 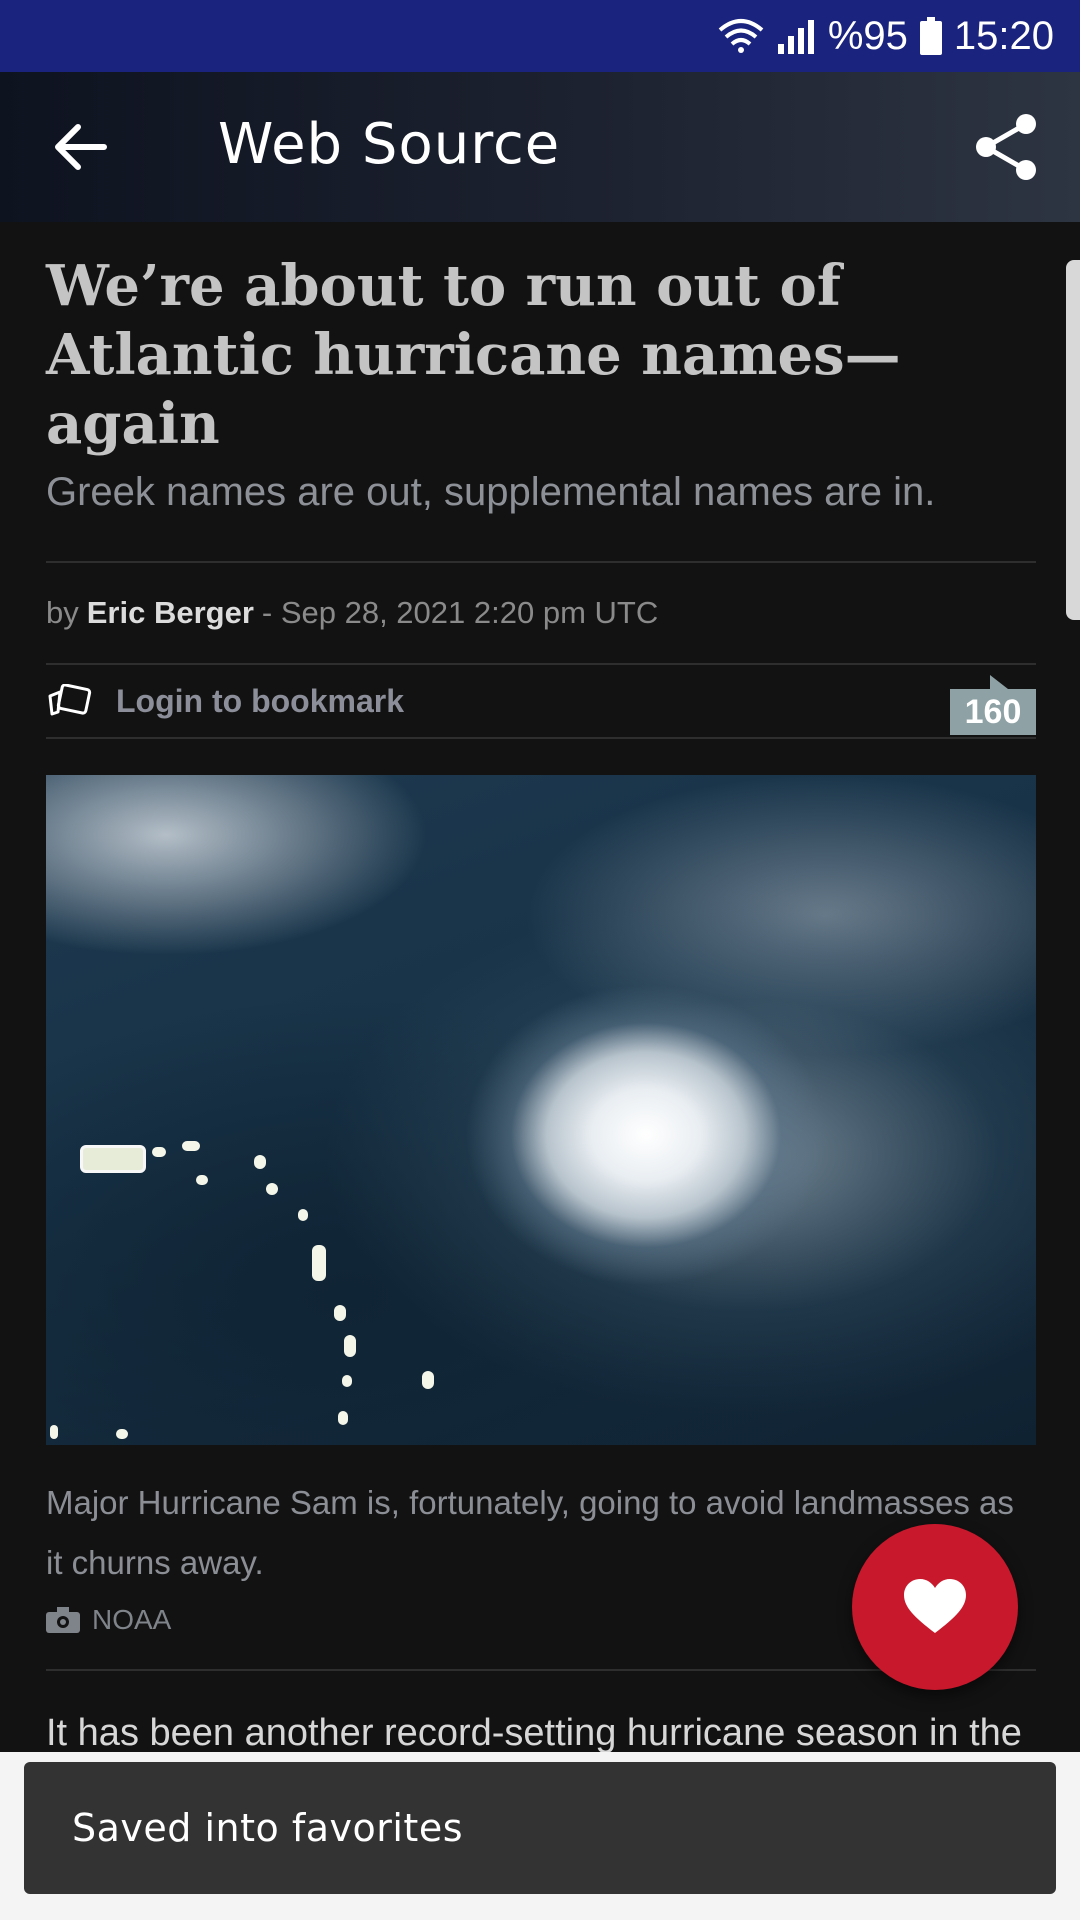 I want to click on login-to-bookmark-link: Login to bookmark, so click(x=260, y=701).